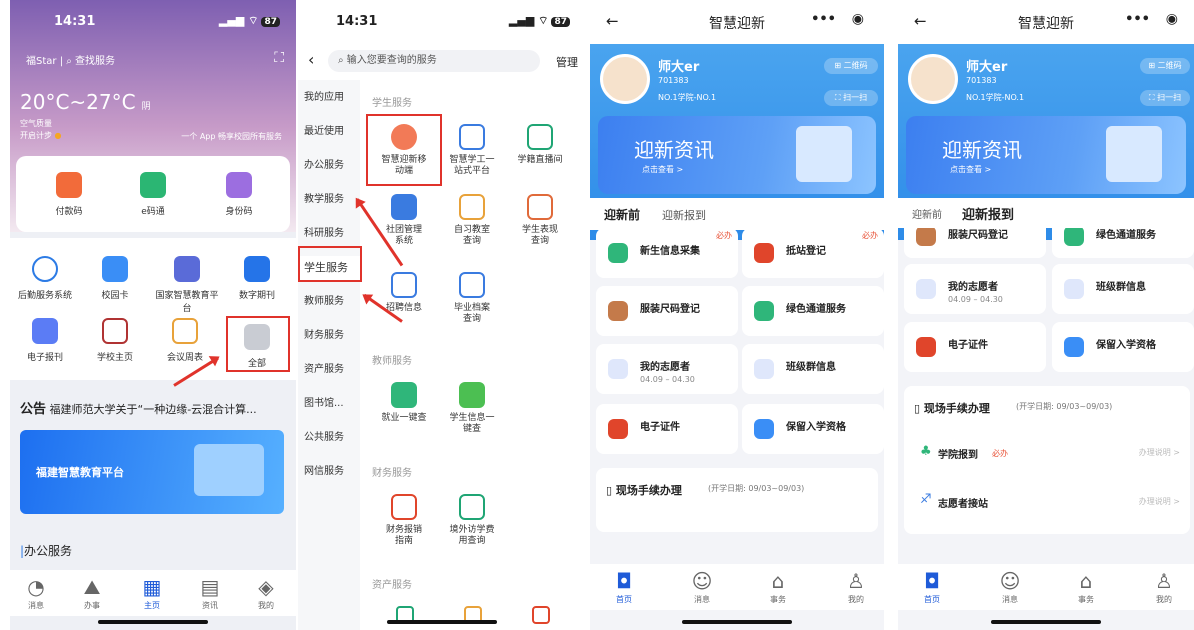  What do you see at coordinates (1047, 504) in the screenshot?
I see `volunteer-pickup-row: ♐ 志愿者接站 办理说明 >` at bounding box center [1047, 504].